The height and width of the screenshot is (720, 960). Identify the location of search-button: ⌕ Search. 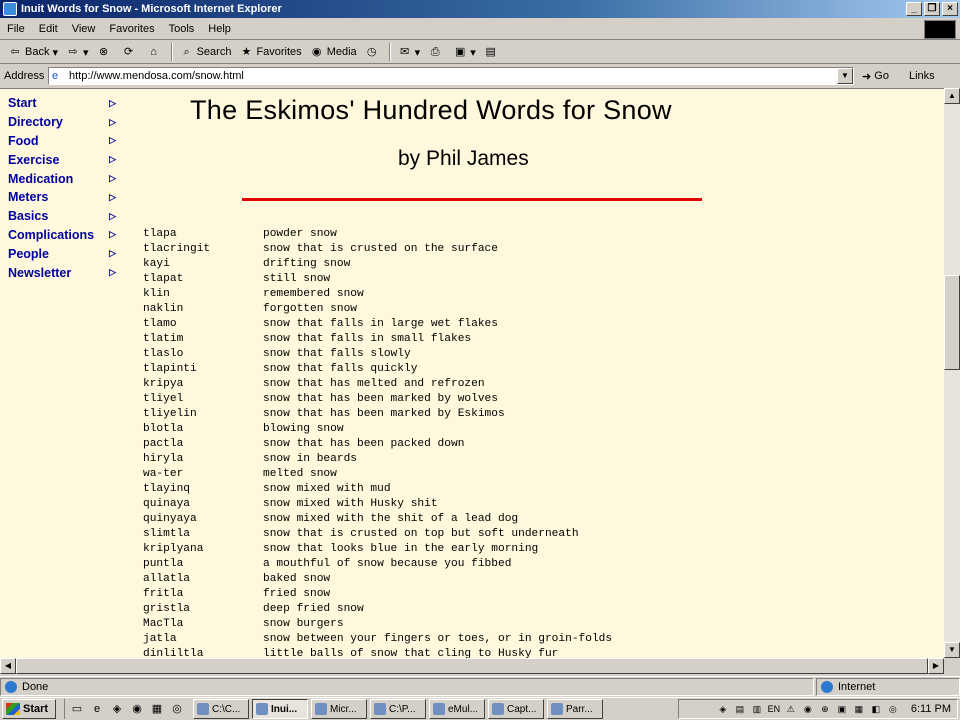
(206, 52).